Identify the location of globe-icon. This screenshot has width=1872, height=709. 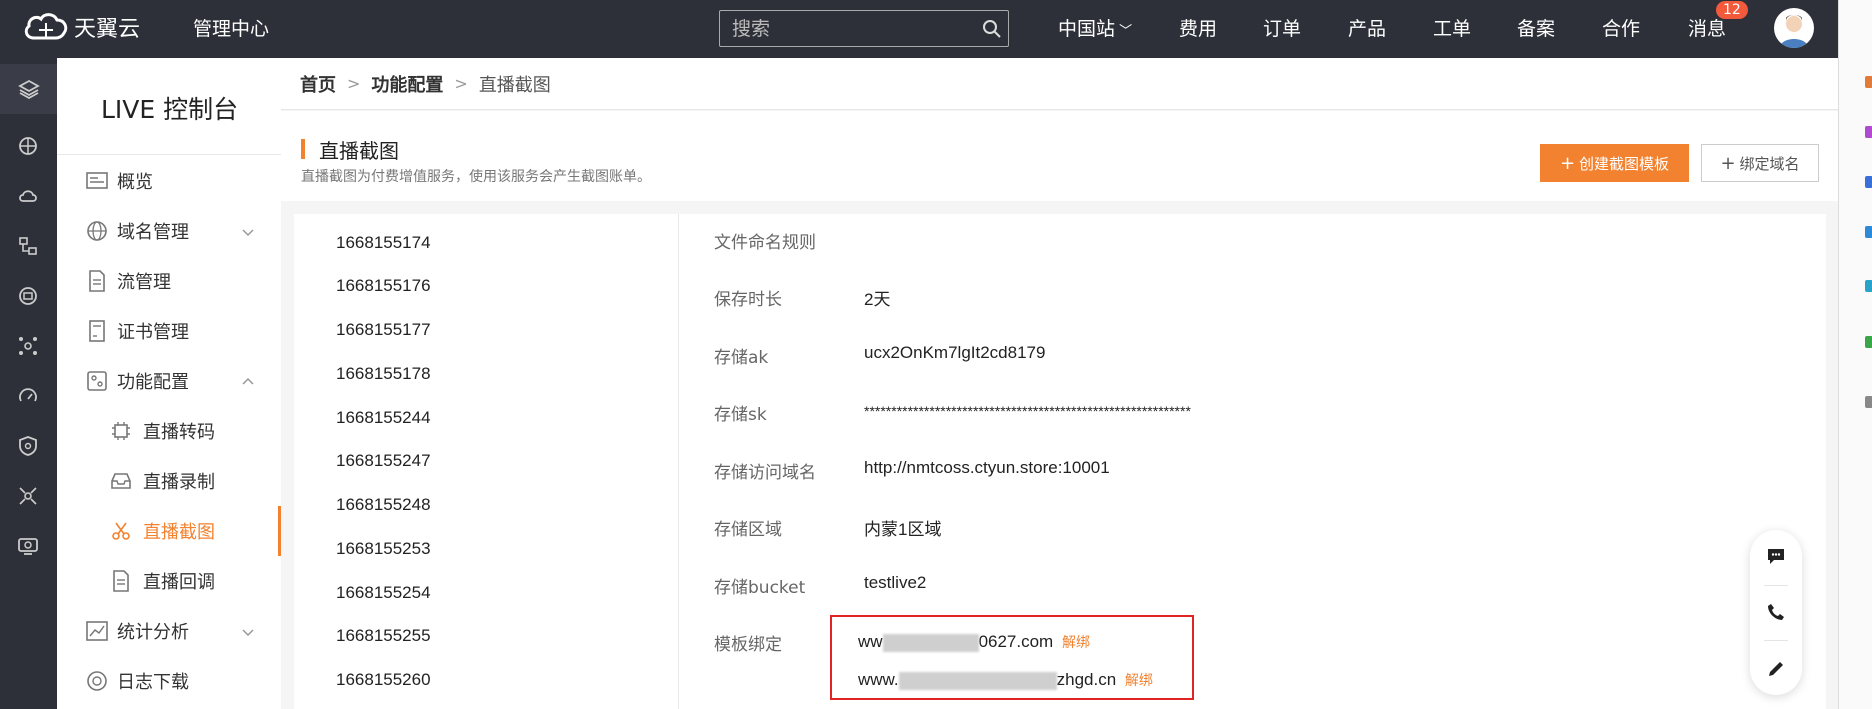
(97, 231).